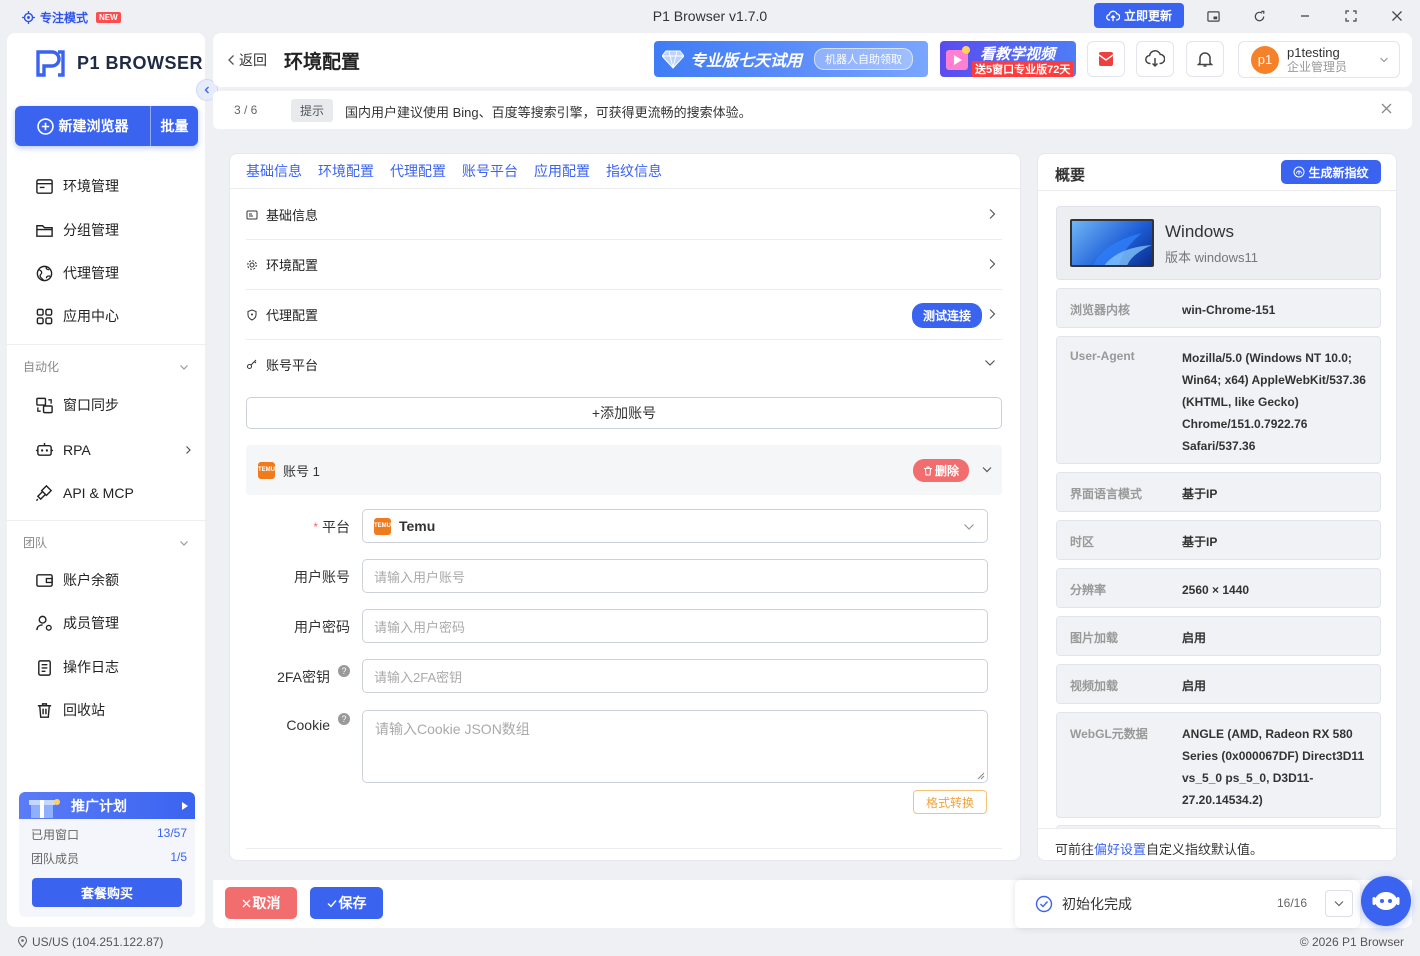 This screenshot has height=956, width=1420. What do you see at coordinates (1008, 59) in the screenshot?
I see `tutorial-video-banner: 看教学视频 送5窗口专业版72天` at bounding box center [1008, 59].